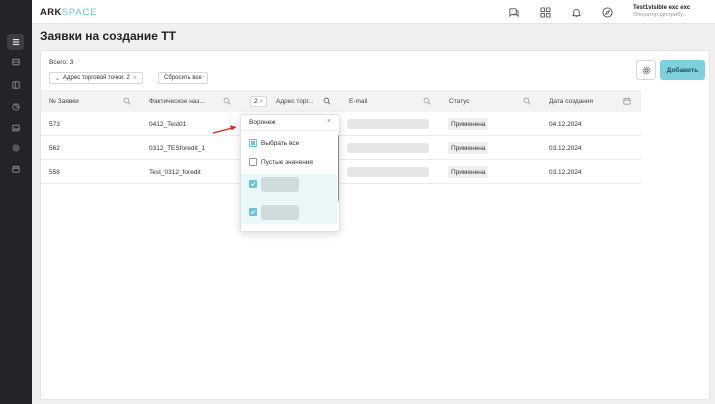 The height and width of the screenshot is (404, 715). I want to click on table-settings-button, so click(646, 70).